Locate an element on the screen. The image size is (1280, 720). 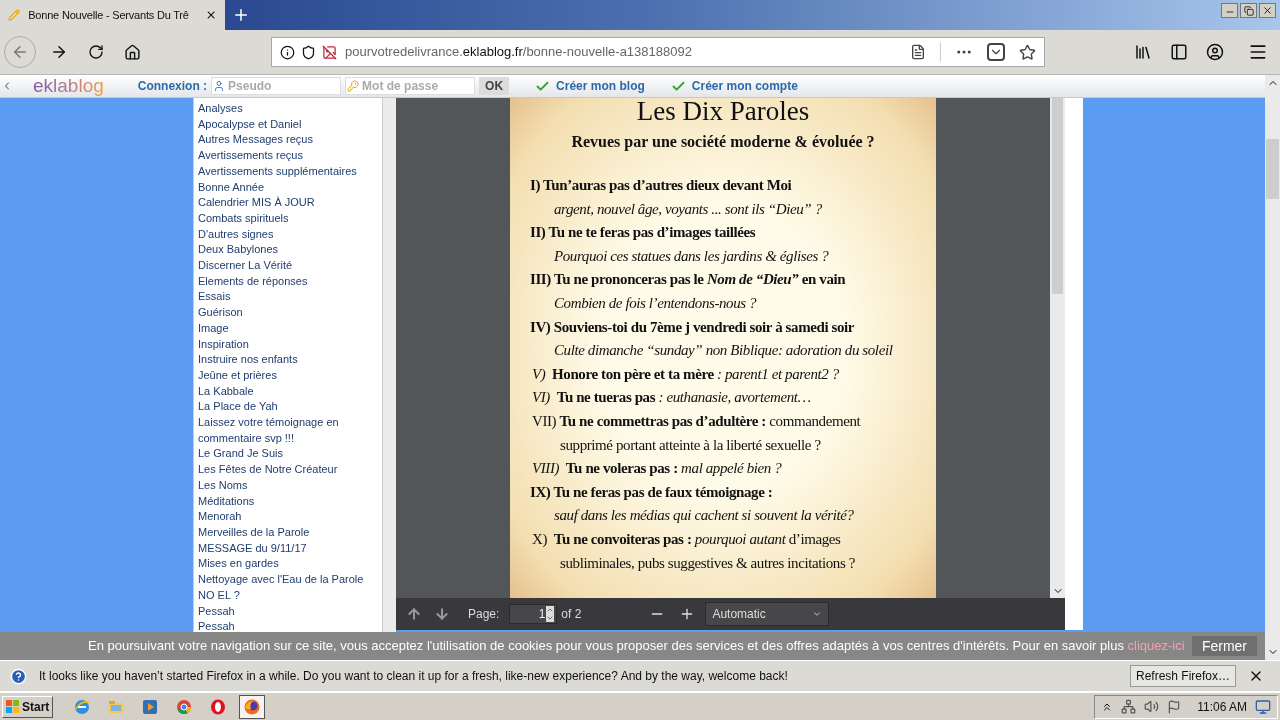
document-line: supprimé portant atteinte à la liberté sexuelle ? is located at coordinates (690, 445).